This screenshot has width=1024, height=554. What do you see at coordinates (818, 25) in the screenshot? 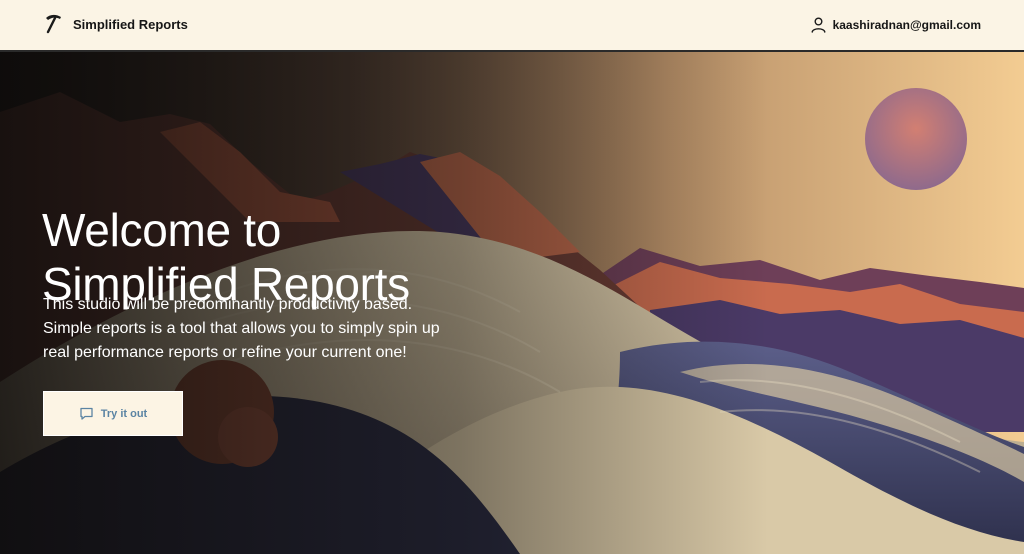
I see `user-icon` at bounding box center [818, 25].